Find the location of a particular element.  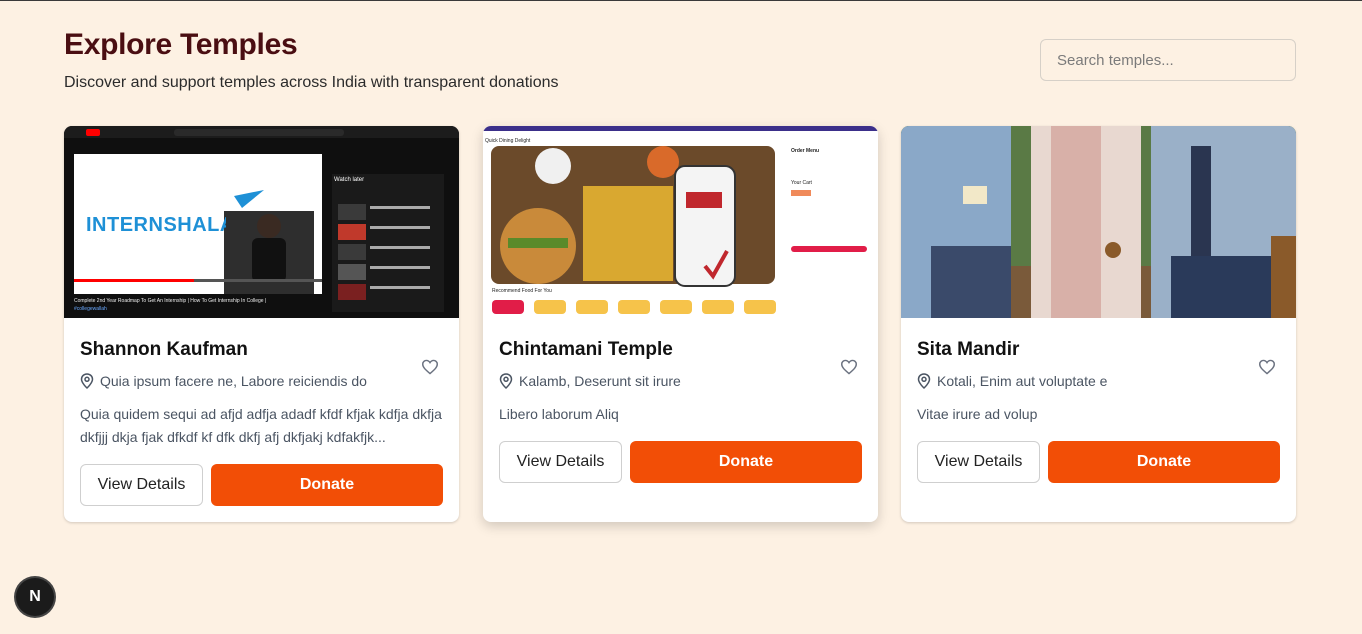

temple-location: Kotali, Enim aut voluptate e is located at coordinates (1098, 381).